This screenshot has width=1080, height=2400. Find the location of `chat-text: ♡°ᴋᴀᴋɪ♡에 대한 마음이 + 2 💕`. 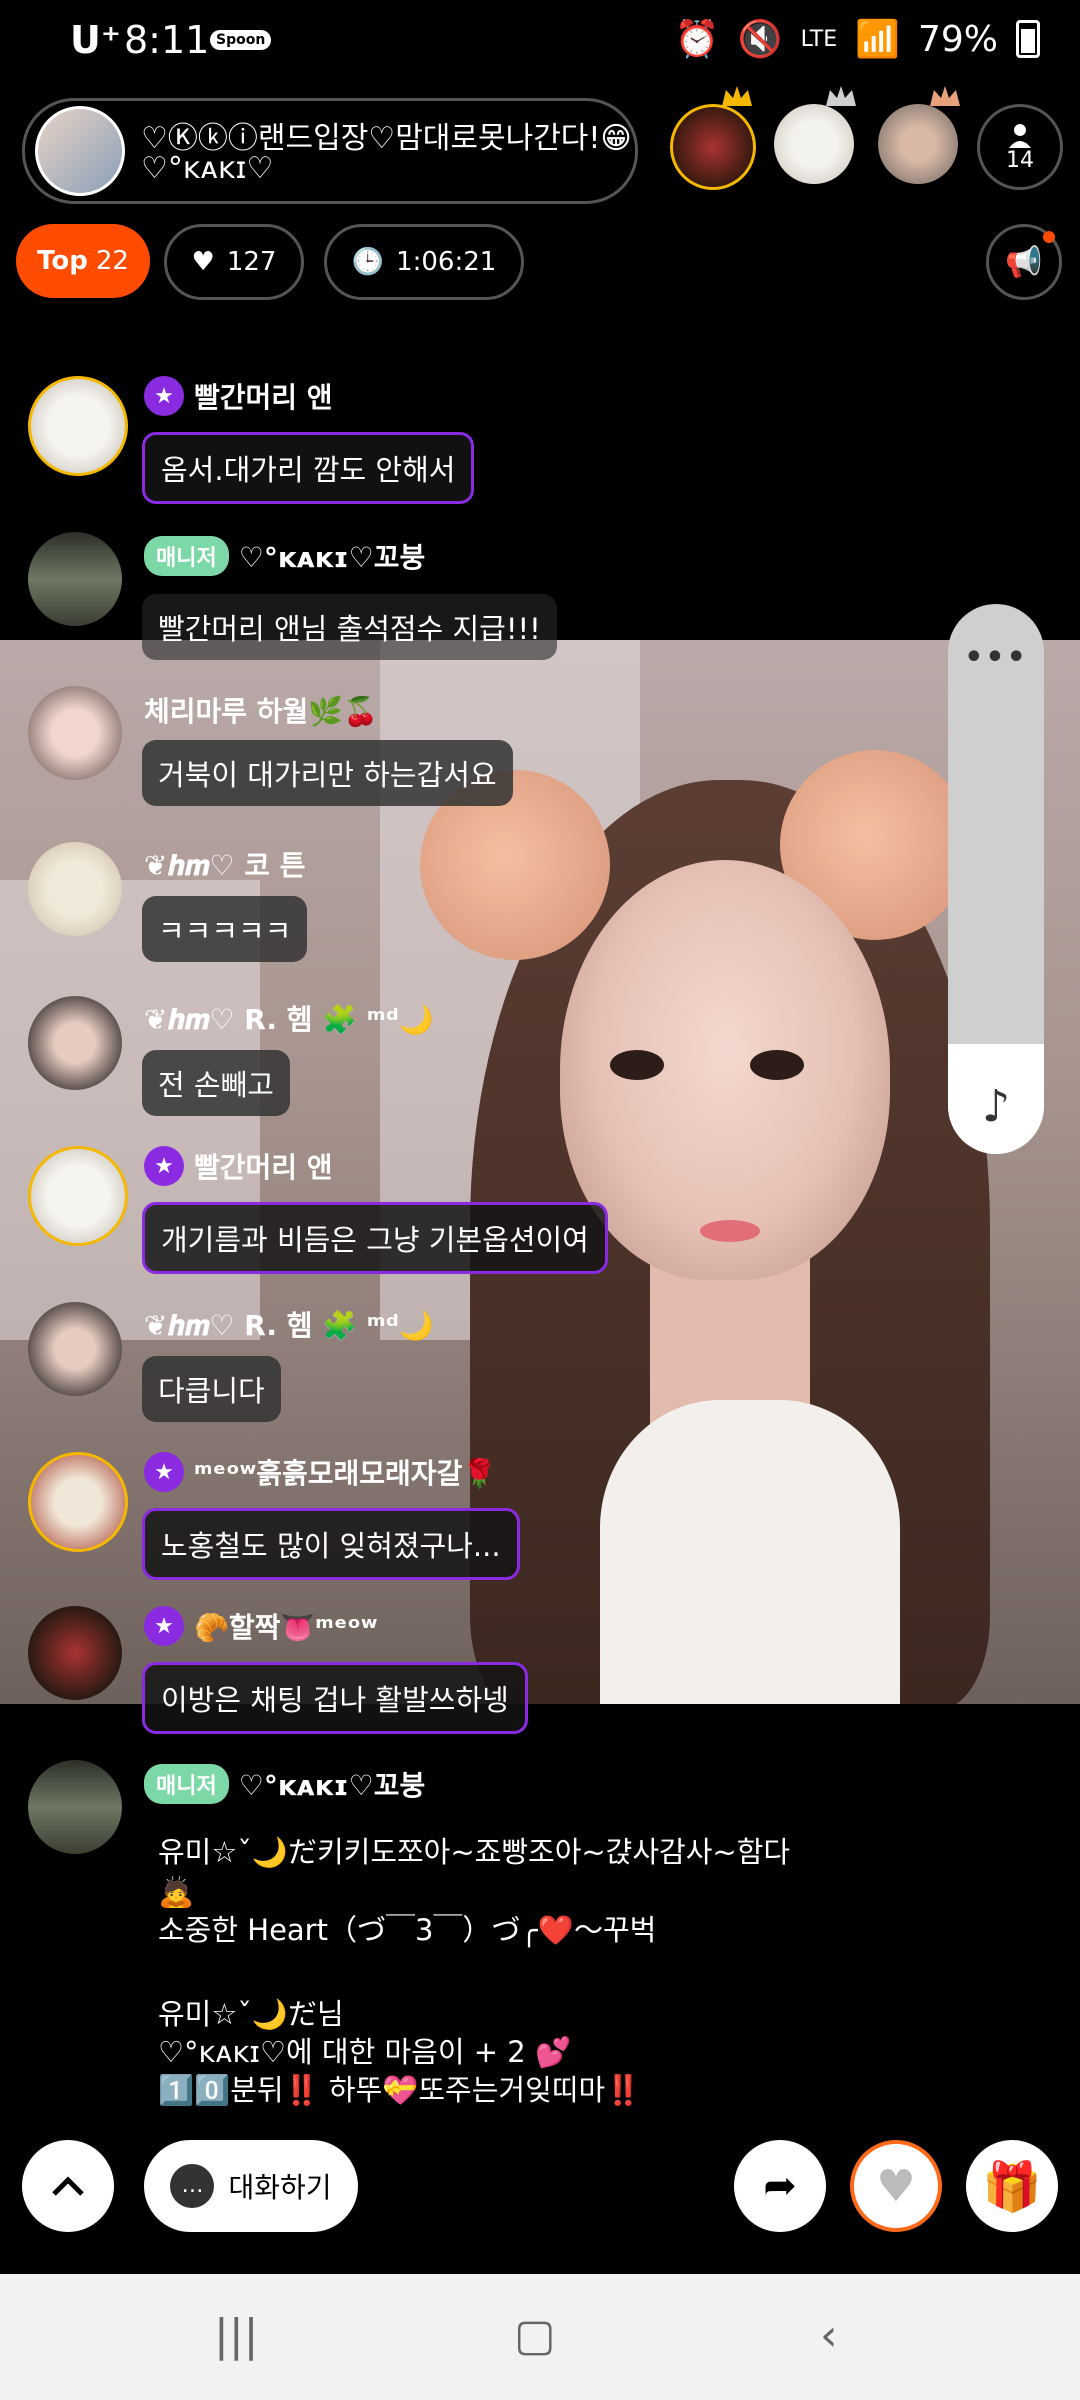

chat-text: ♡°ᴋᴀᴋɪ♡에 대한 마음이 + 2 💕 is located at coordinates (365, 2052).